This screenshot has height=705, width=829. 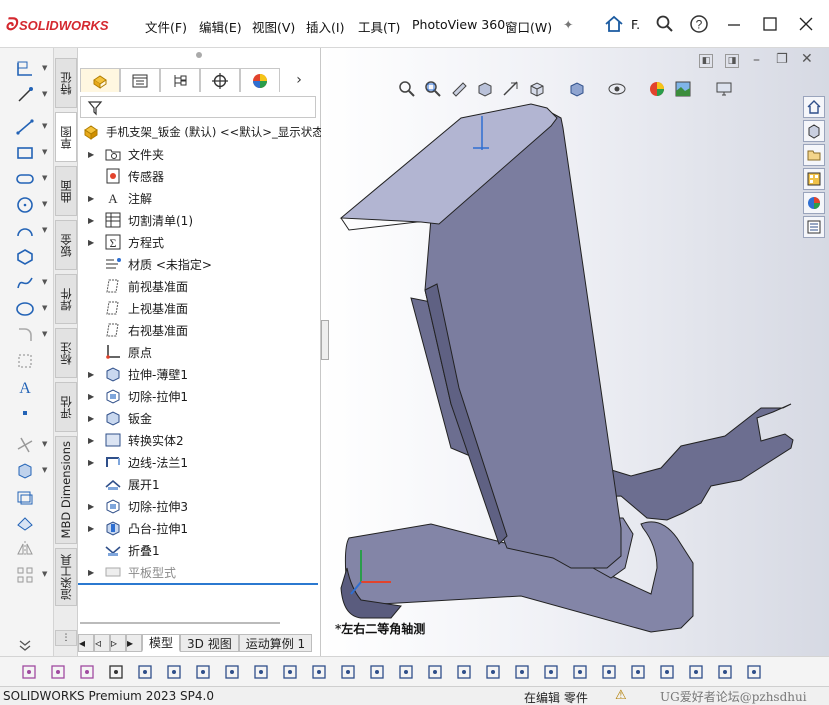 I want to click on tree-item-front-plane: 前视基准面, so click(x=198, y=286).